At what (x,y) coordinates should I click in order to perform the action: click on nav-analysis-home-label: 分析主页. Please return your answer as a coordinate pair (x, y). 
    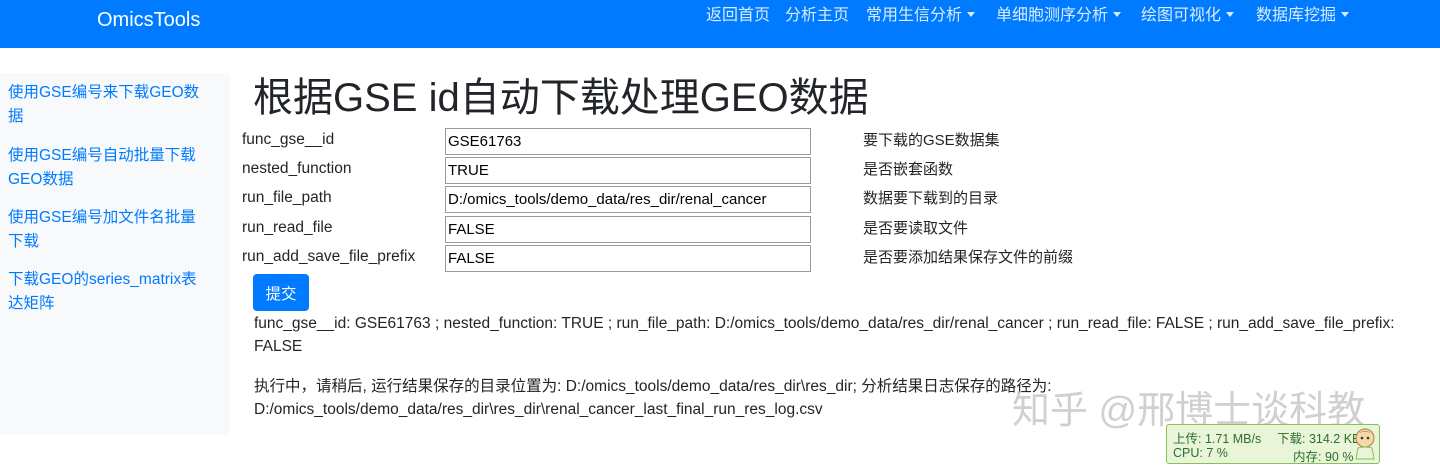
    Looking at the image, I should click on (817, 15).